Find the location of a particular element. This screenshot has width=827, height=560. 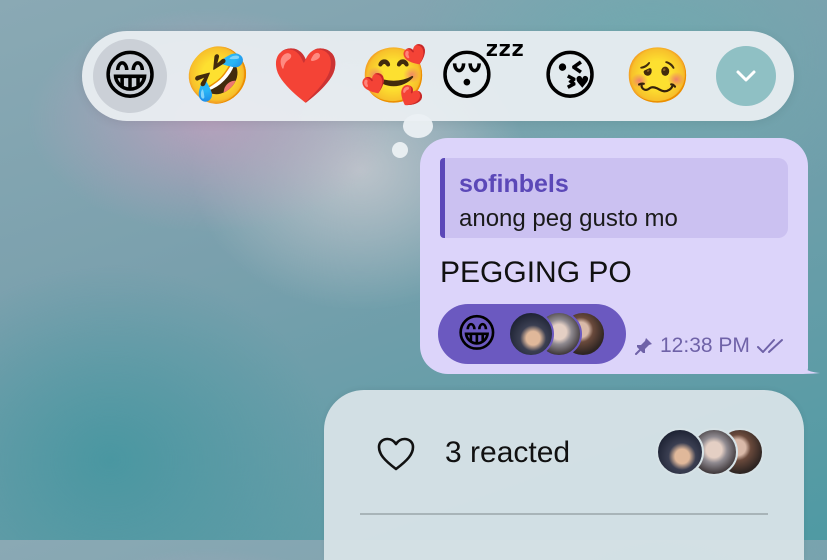

woozy-face-emoji: 🥴 is located at coordinates (658, 76).